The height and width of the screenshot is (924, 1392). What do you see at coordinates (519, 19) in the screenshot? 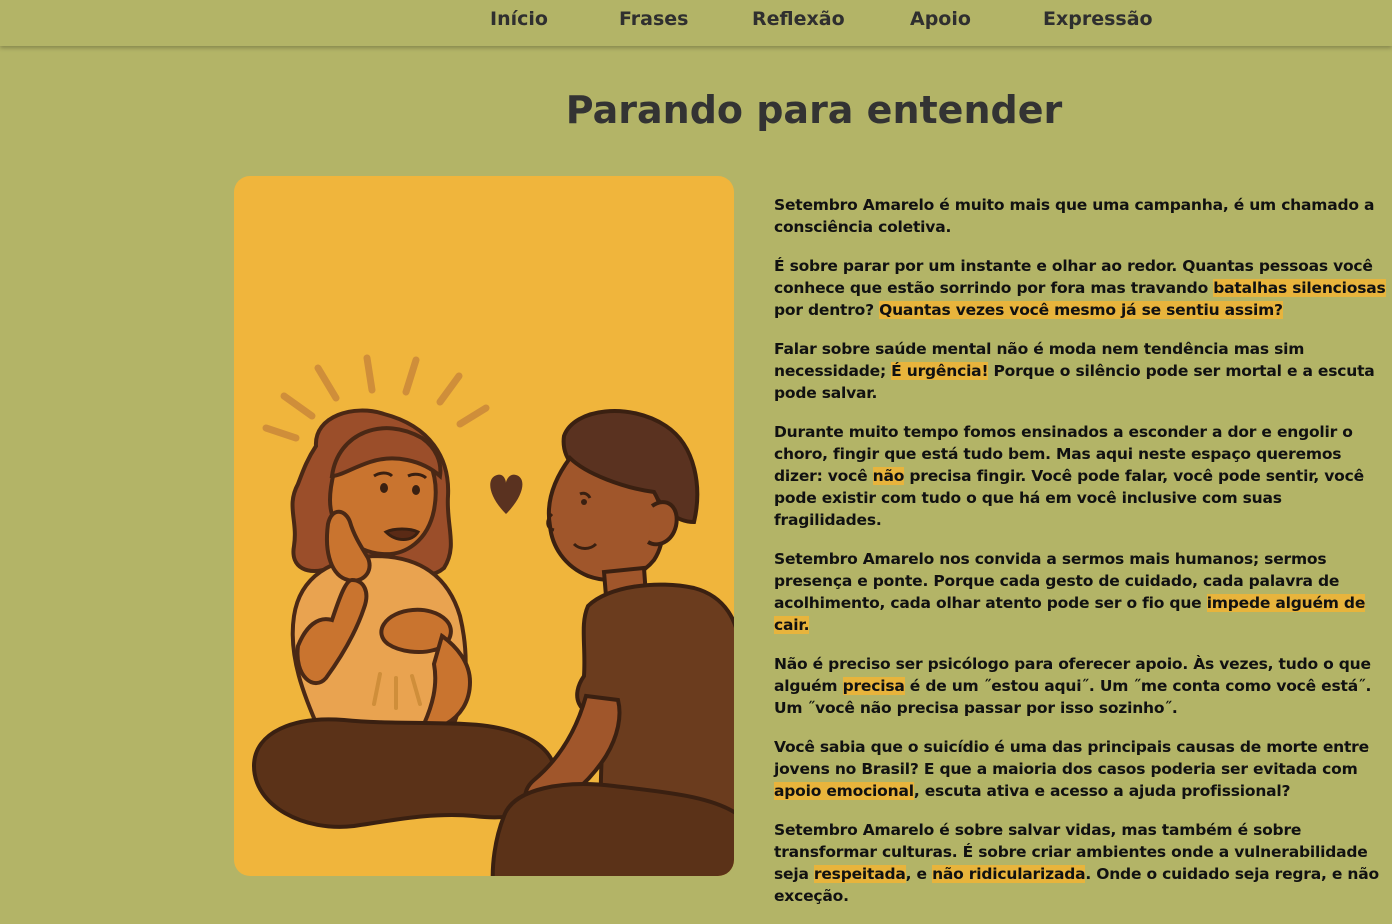
I see `nav-link-inicio: Início` at bounding box center [519, 19].